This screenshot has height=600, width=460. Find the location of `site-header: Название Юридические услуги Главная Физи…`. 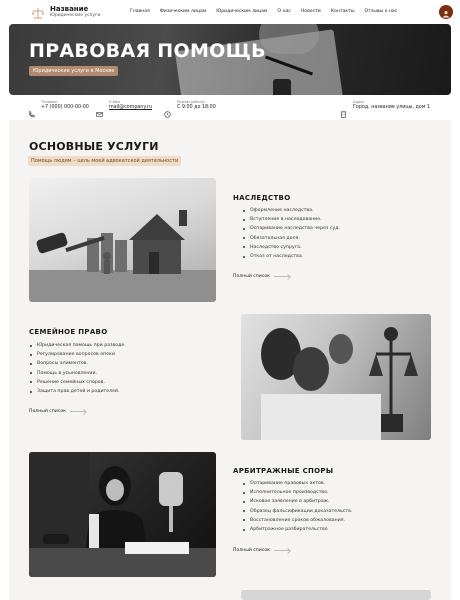

site-header: Название Юридические услуги Главная Физи… is located at coordinates (230, 12).